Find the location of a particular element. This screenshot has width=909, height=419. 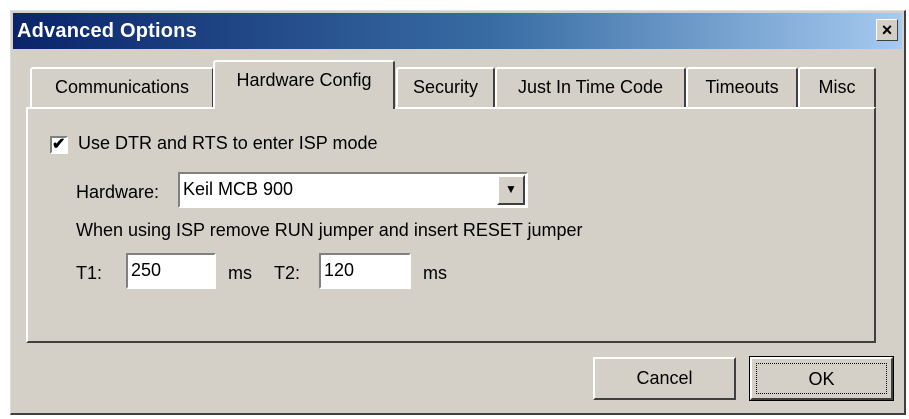

hardware-select-value: Keil MCB 900 is located at coordinates (238, 189).